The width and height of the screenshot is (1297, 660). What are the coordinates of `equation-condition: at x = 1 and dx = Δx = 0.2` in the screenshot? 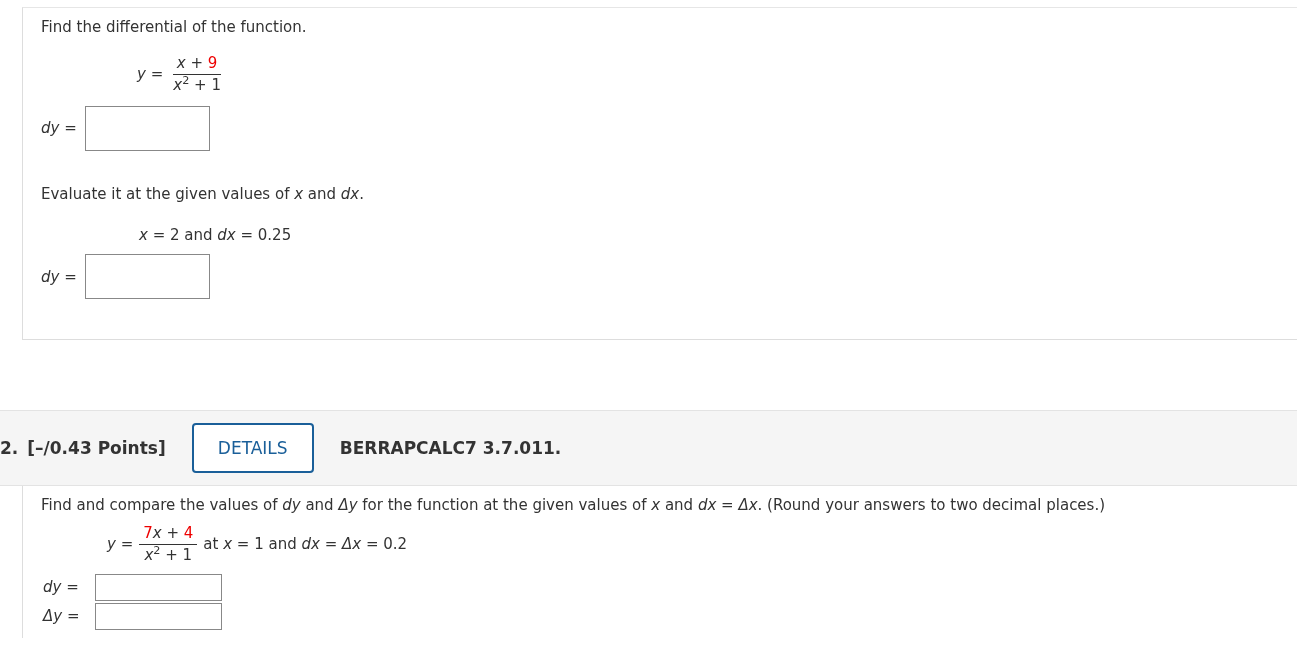 It's located at (305, 543).